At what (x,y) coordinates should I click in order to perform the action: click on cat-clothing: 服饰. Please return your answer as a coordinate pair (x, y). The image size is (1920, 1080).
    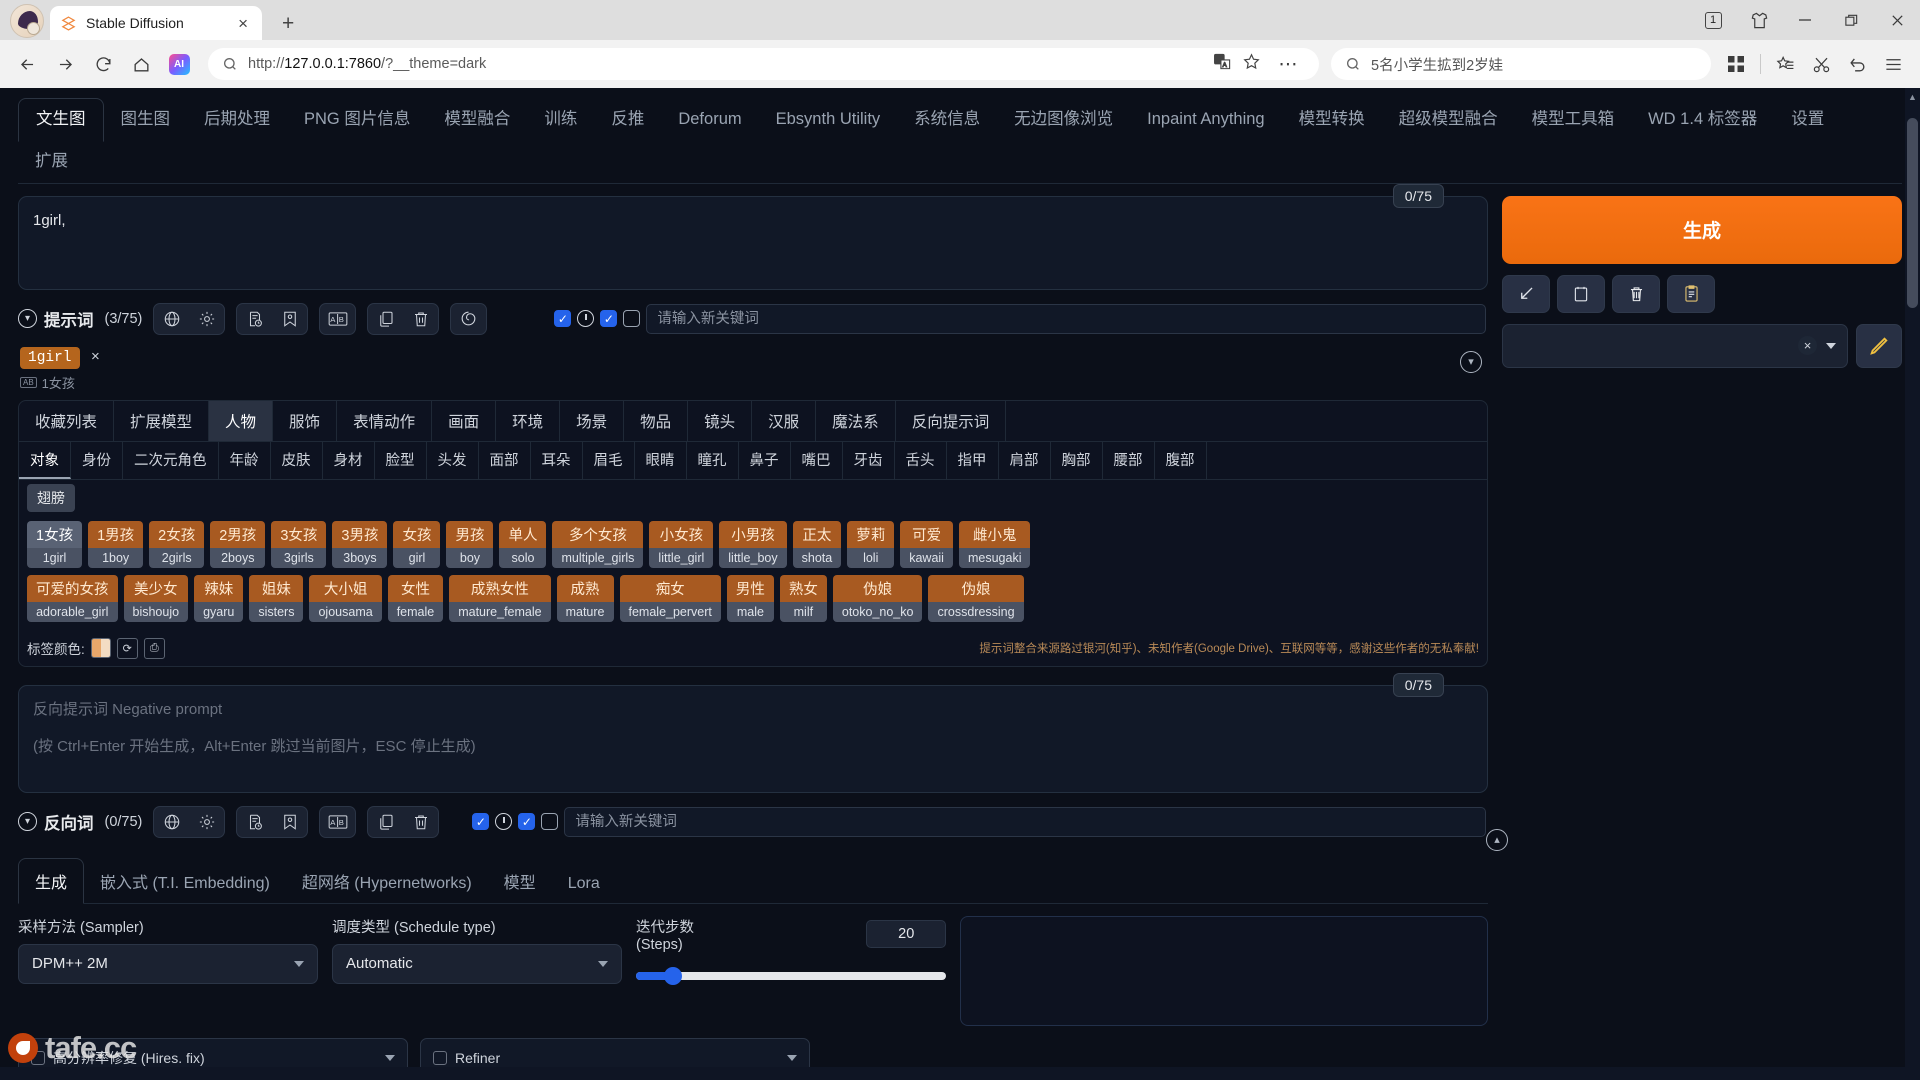
    Looking at the image, I should click on (305, 420).